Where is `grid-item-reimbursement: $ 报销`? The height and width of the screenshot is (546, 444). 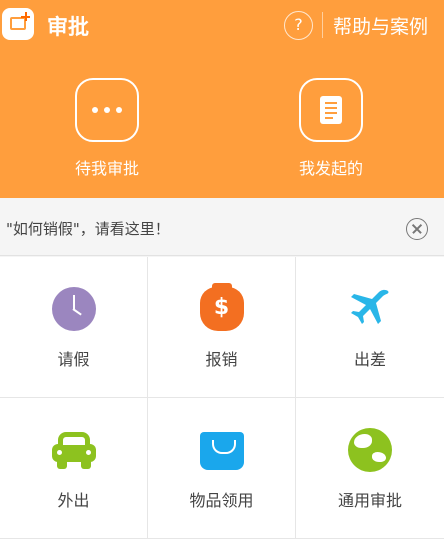 grid-item-reimbursement: $ 报销 is located at coordinates (222, 327).